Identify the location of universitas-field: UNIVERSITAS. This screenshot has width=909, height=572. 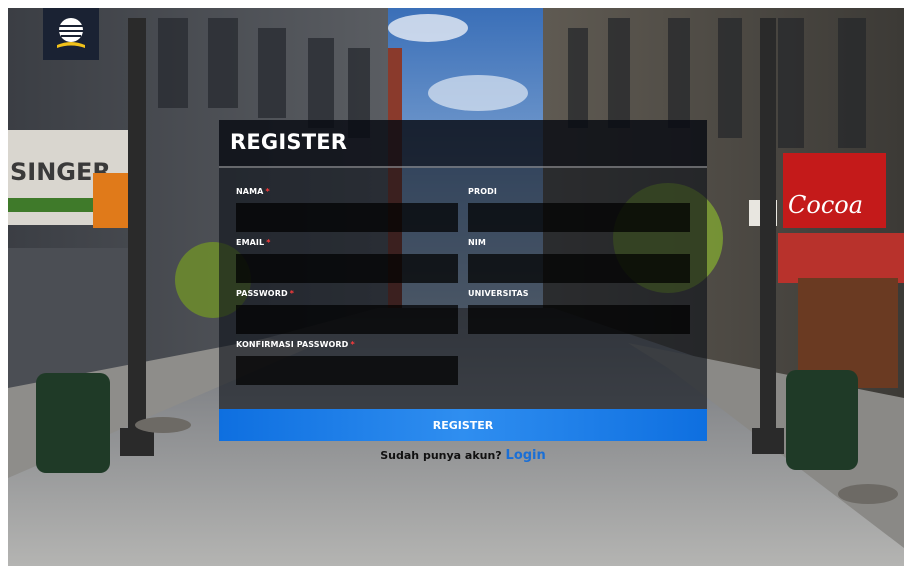
(579, 311).